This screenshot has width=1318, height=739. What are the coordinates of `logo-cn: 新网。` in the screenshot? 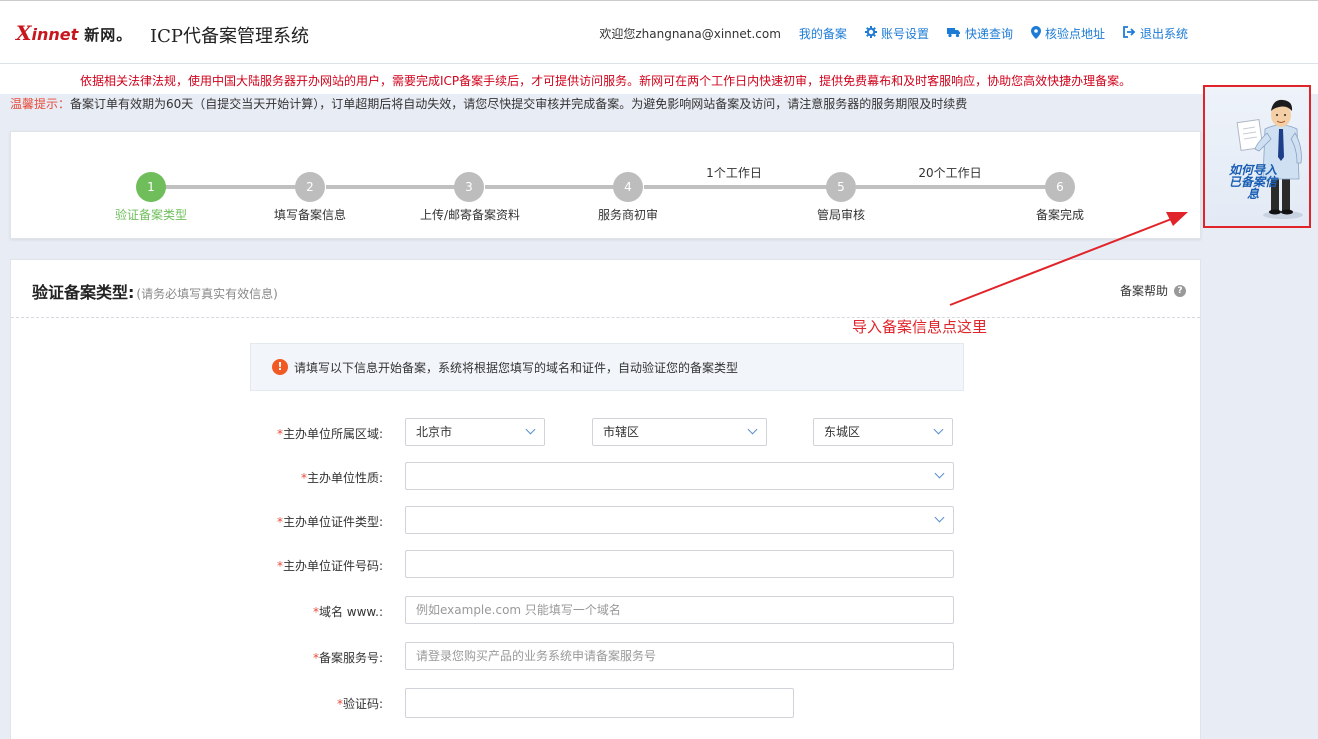 It's located at (108, 35).